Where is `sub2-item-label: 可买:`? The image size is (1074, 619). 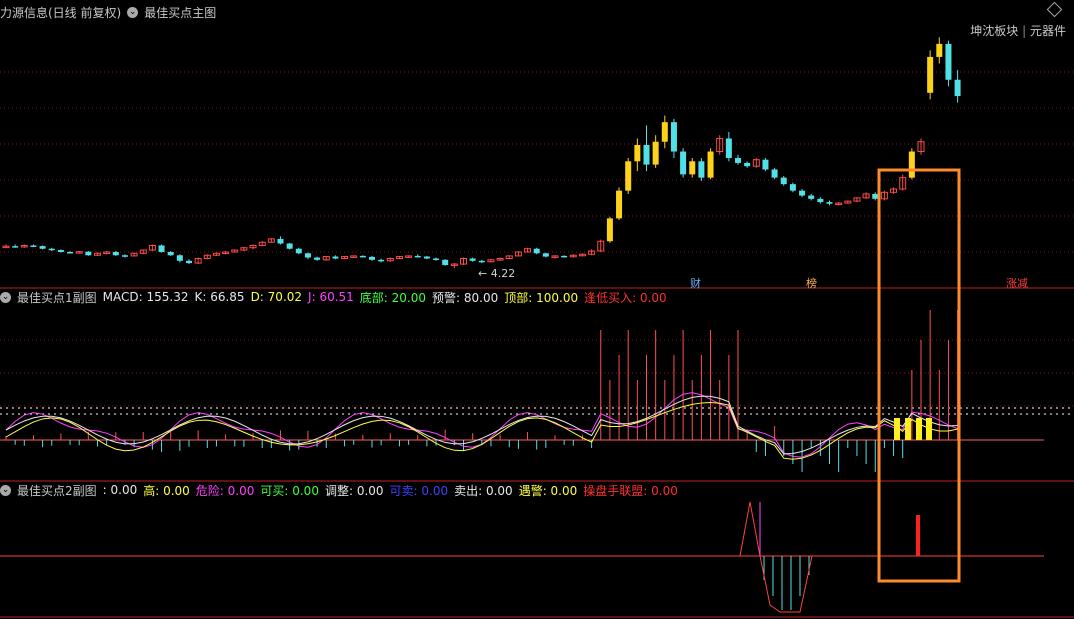
sub2-item-label: 可买: is located at coordinates (276, 490).